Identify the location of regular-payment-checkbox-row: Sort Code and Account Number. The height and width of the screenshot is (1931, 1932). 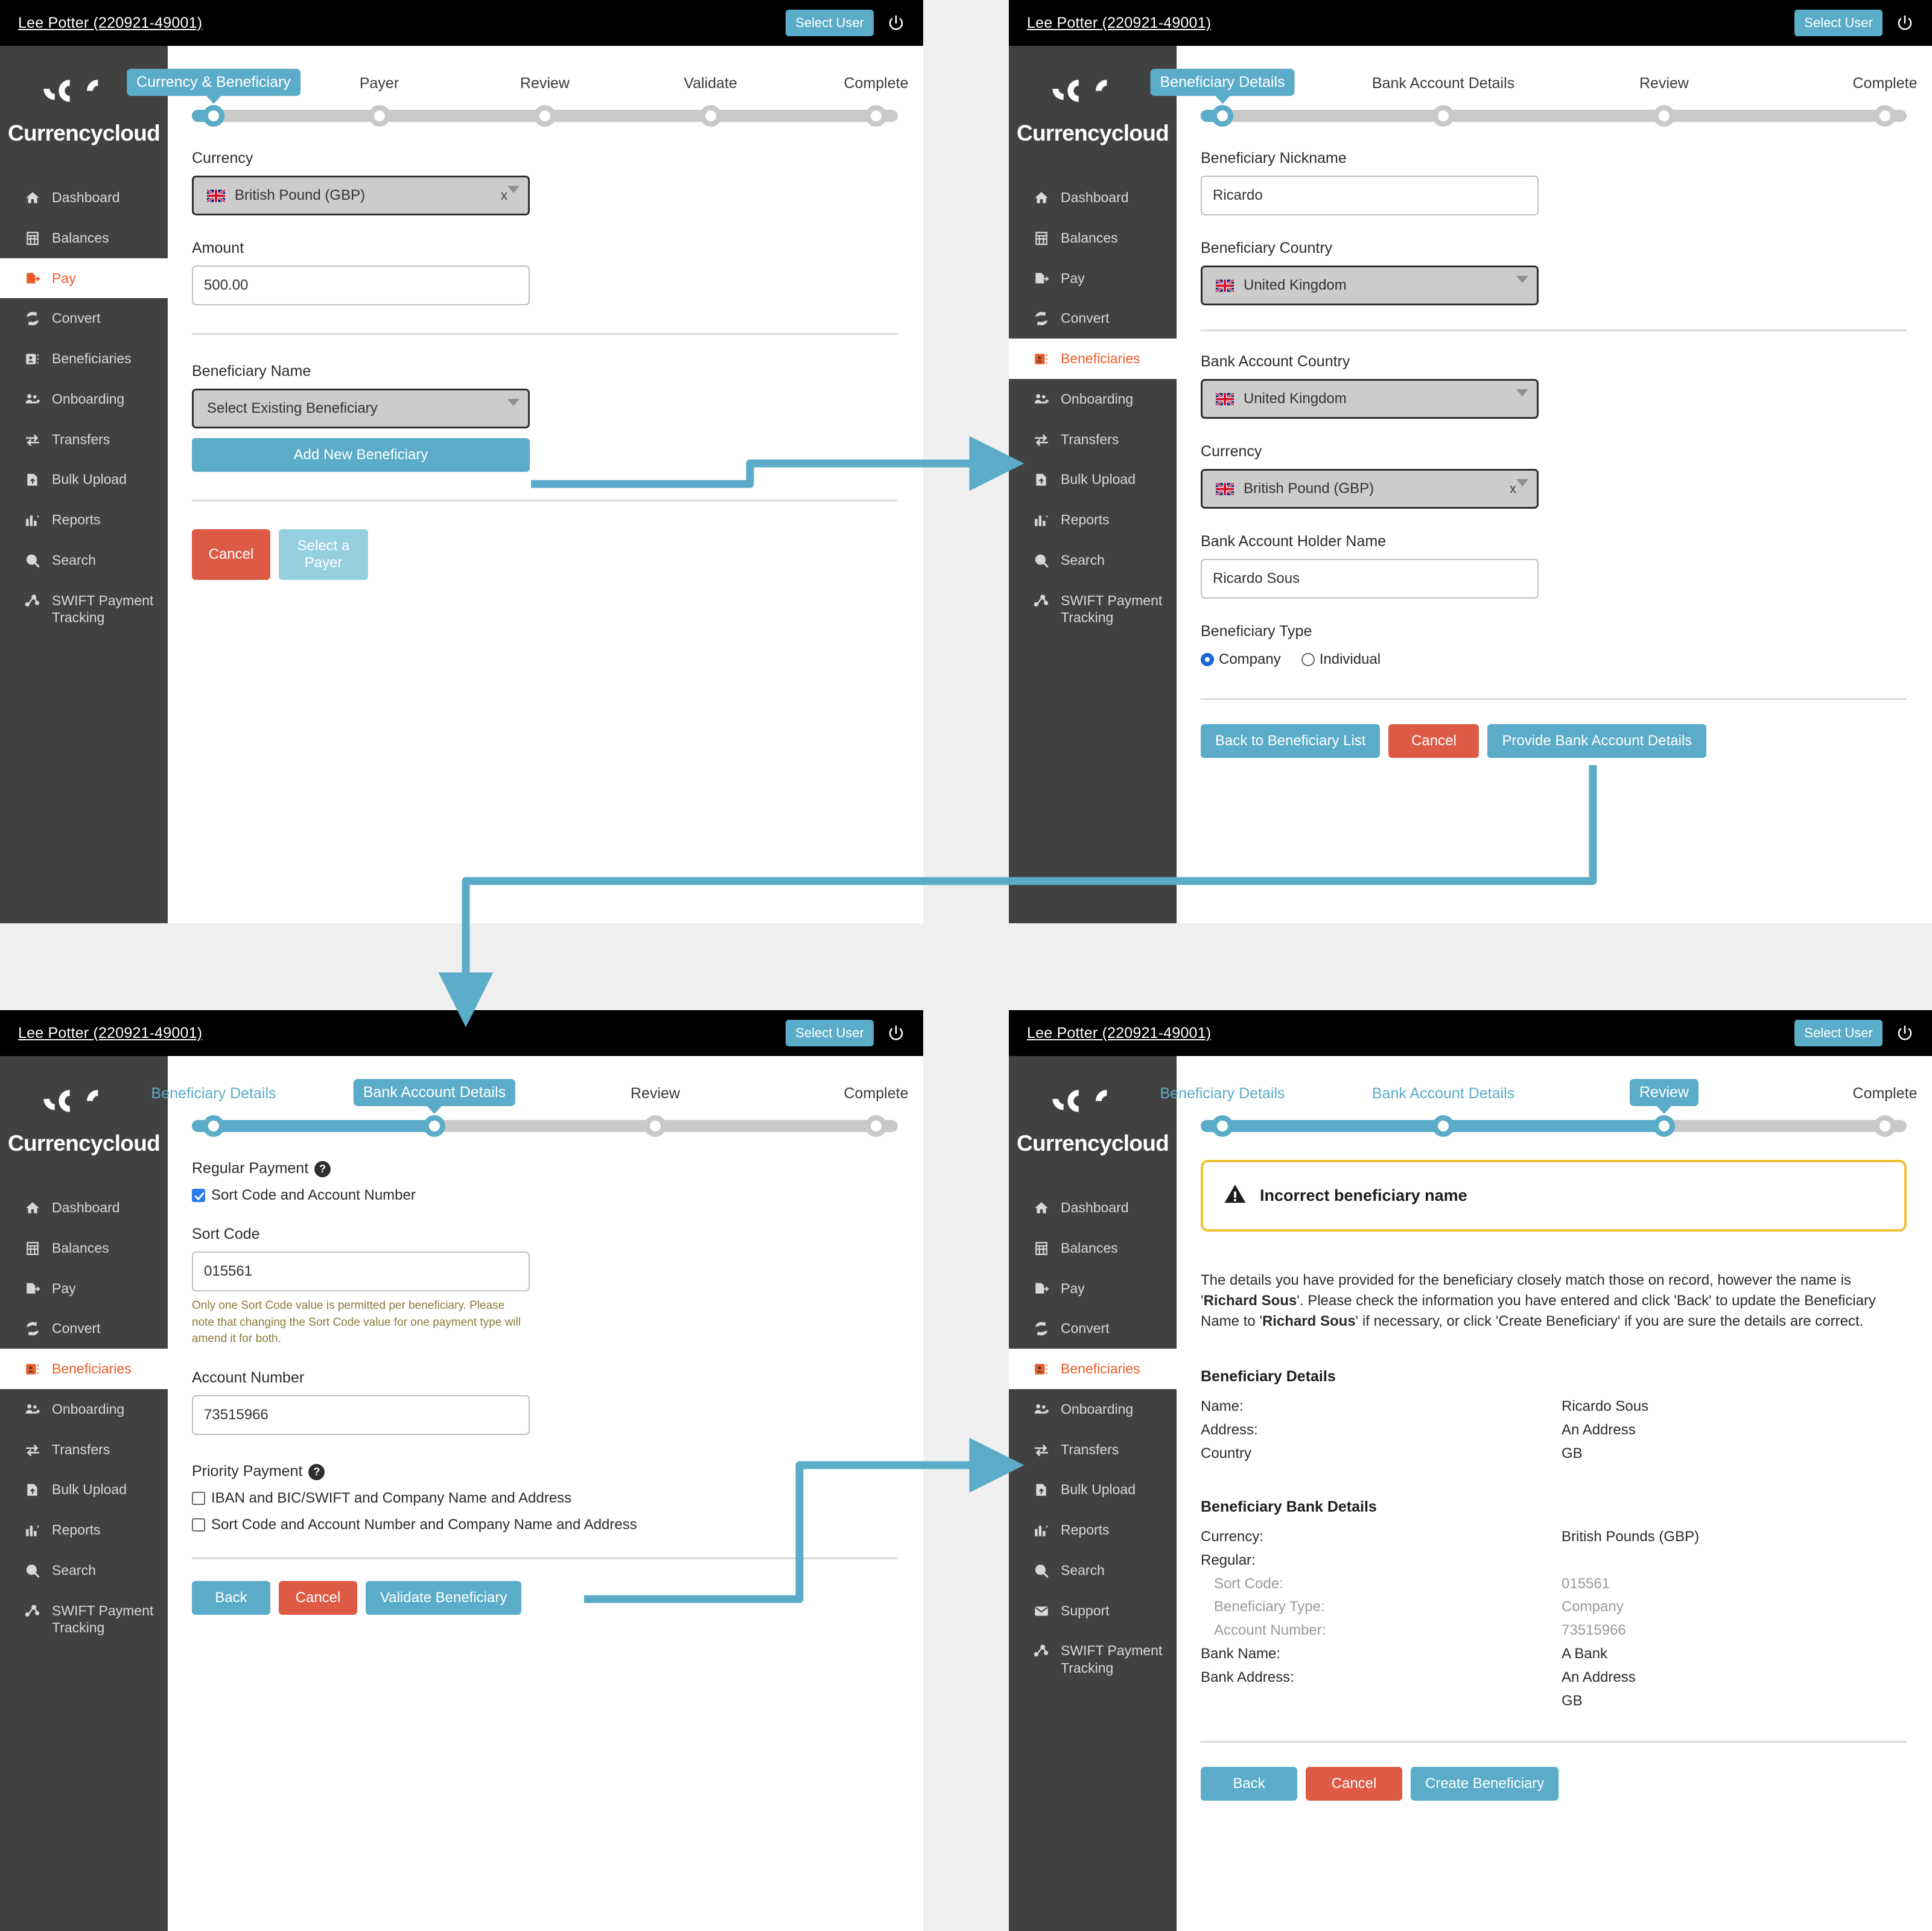
(545, 1195).